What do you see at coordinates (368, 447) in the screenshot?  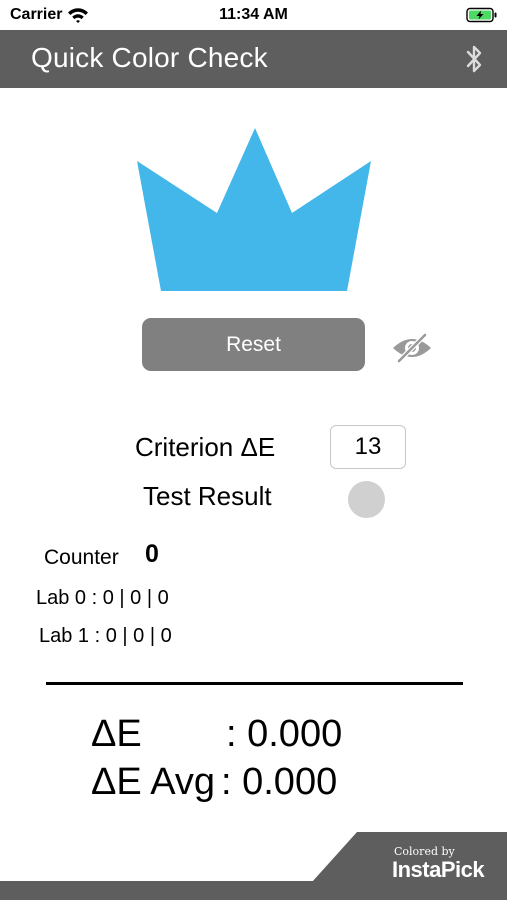 I see `criterion-input: 13` at bounding box center [368, 447].